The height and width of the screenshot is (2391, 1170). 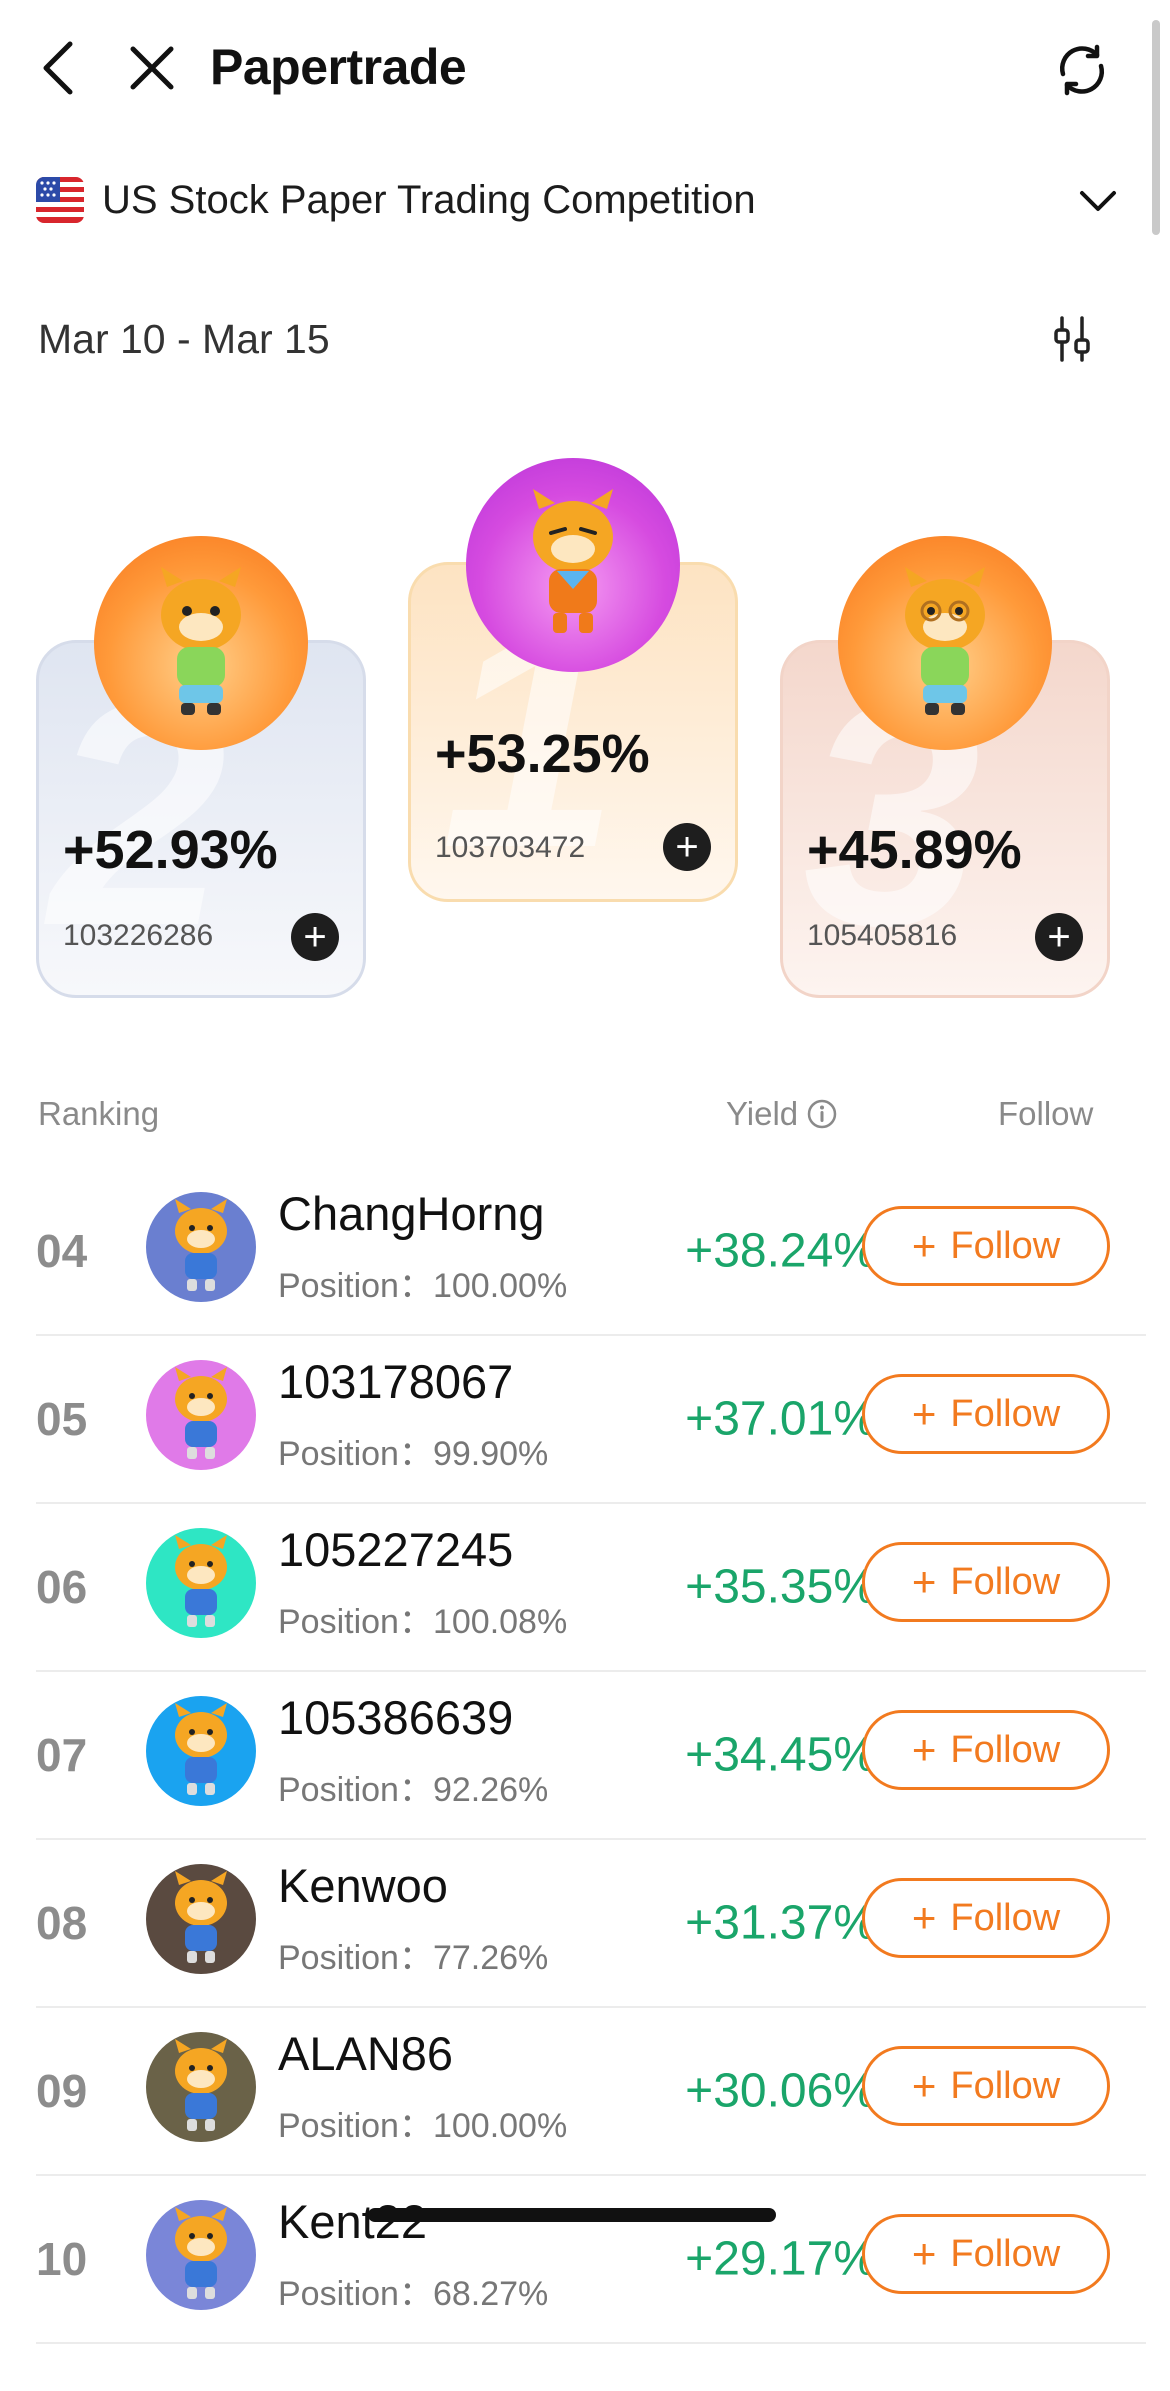 I want to click on table-row: 08 Kenwoo Position：77.26% +31.37% + Follow, so click(x=591, y=1924).